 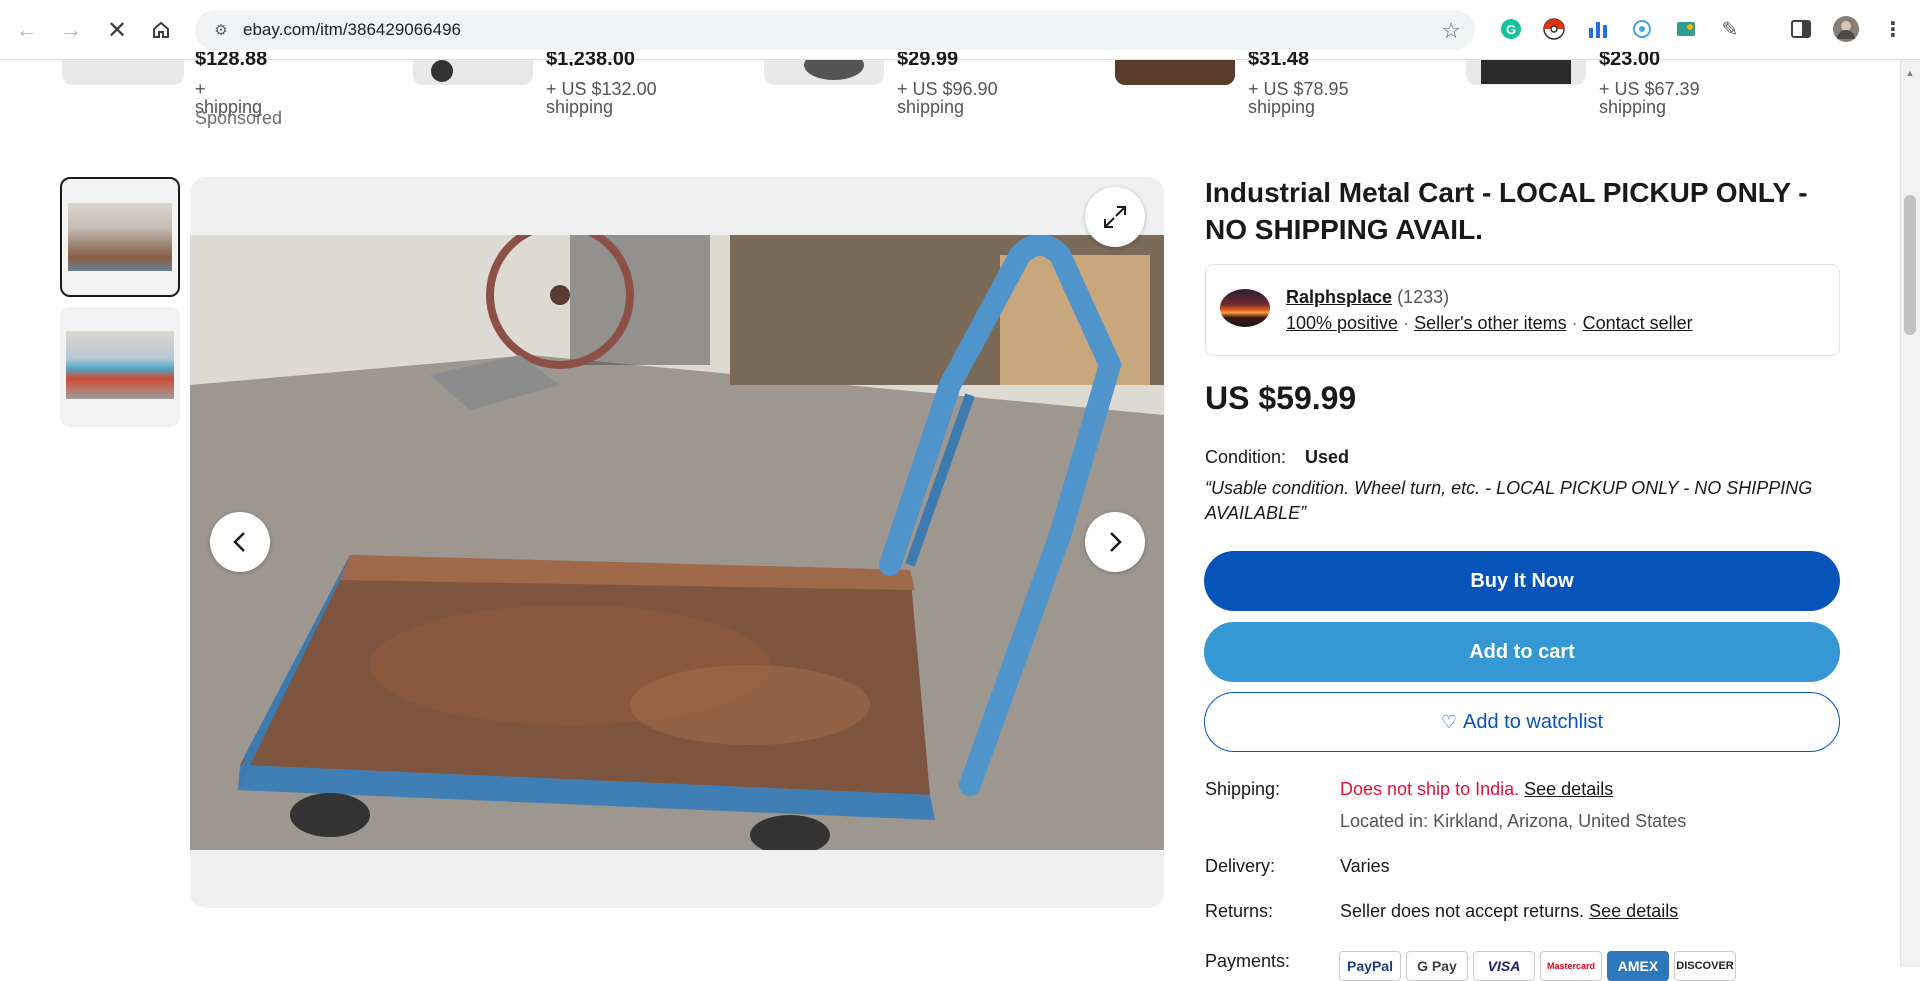 What do you see at coordinates (1370, 966) in the screenshot?
I see `paypal-icon: PayPal` at bounding box center [1370, 966].